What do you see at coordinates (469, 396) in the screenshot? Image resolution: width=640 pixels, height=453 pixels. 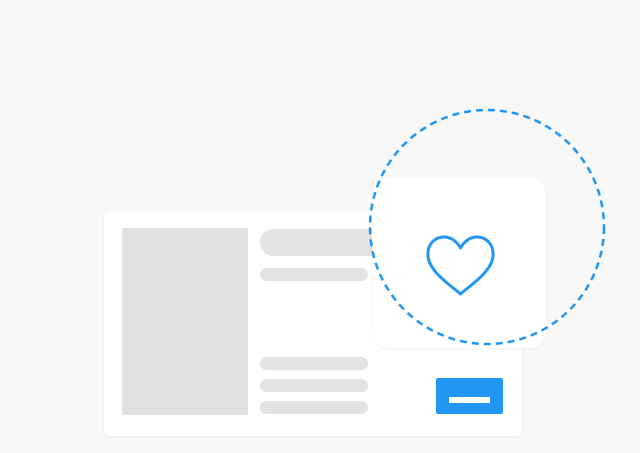 I see `action-button` at bounding box center [469, 396].